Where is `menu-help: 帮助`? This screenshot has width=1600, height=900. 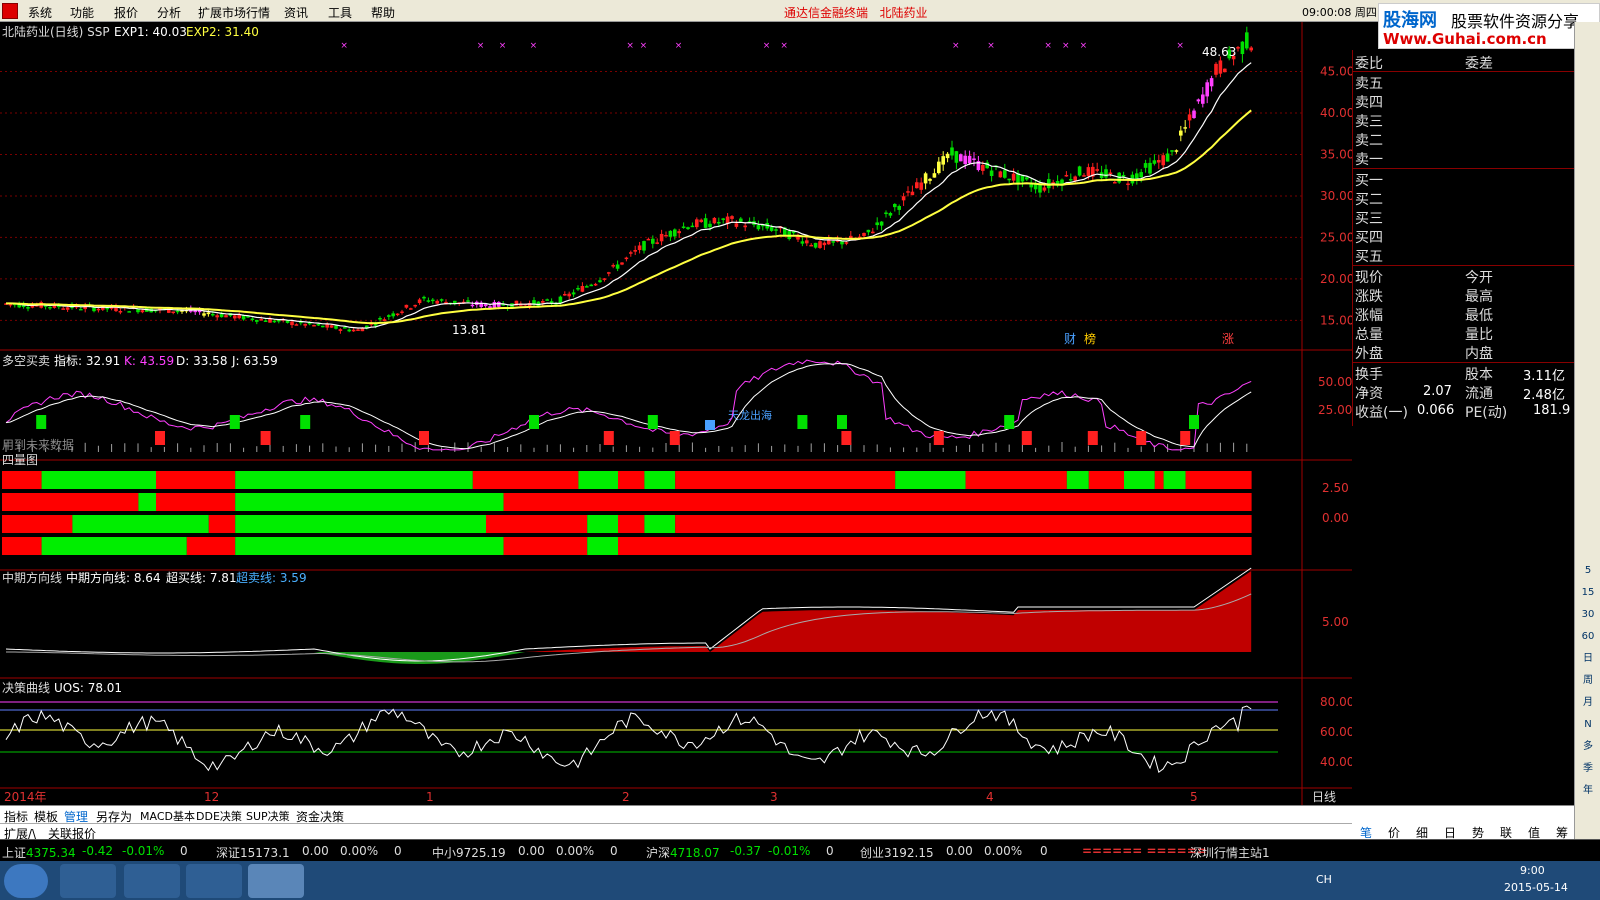
menu-help: 帮助 is located at coordinates (383, 12).